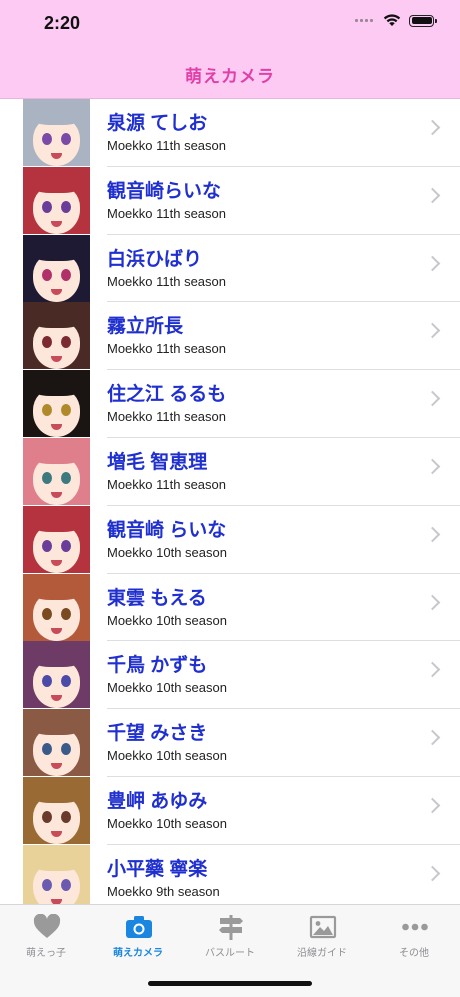  I want to click on tab-2: 萌えカメラ, so click(138, 935).